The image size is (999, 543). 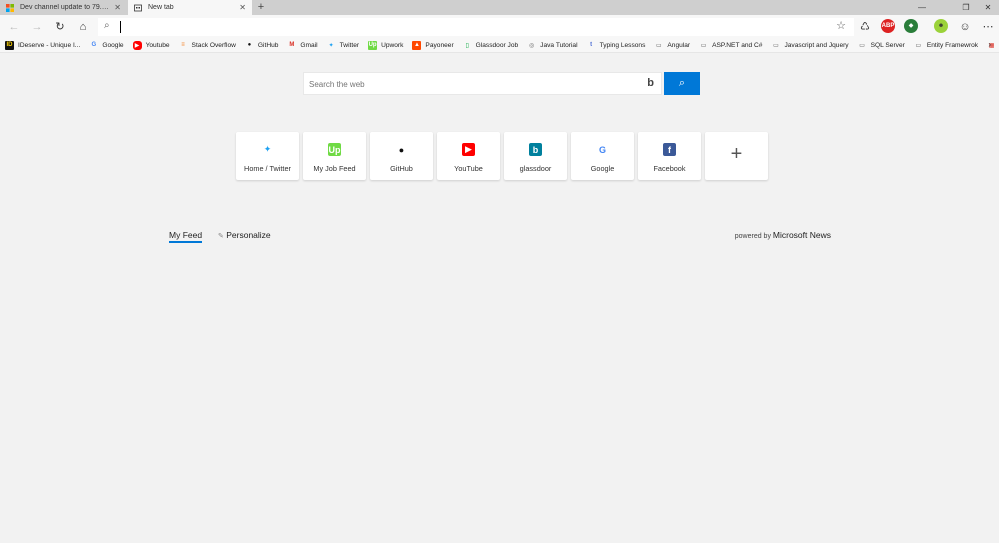 I want to click on tile-label: GitHub, so click(x=401, y=168).